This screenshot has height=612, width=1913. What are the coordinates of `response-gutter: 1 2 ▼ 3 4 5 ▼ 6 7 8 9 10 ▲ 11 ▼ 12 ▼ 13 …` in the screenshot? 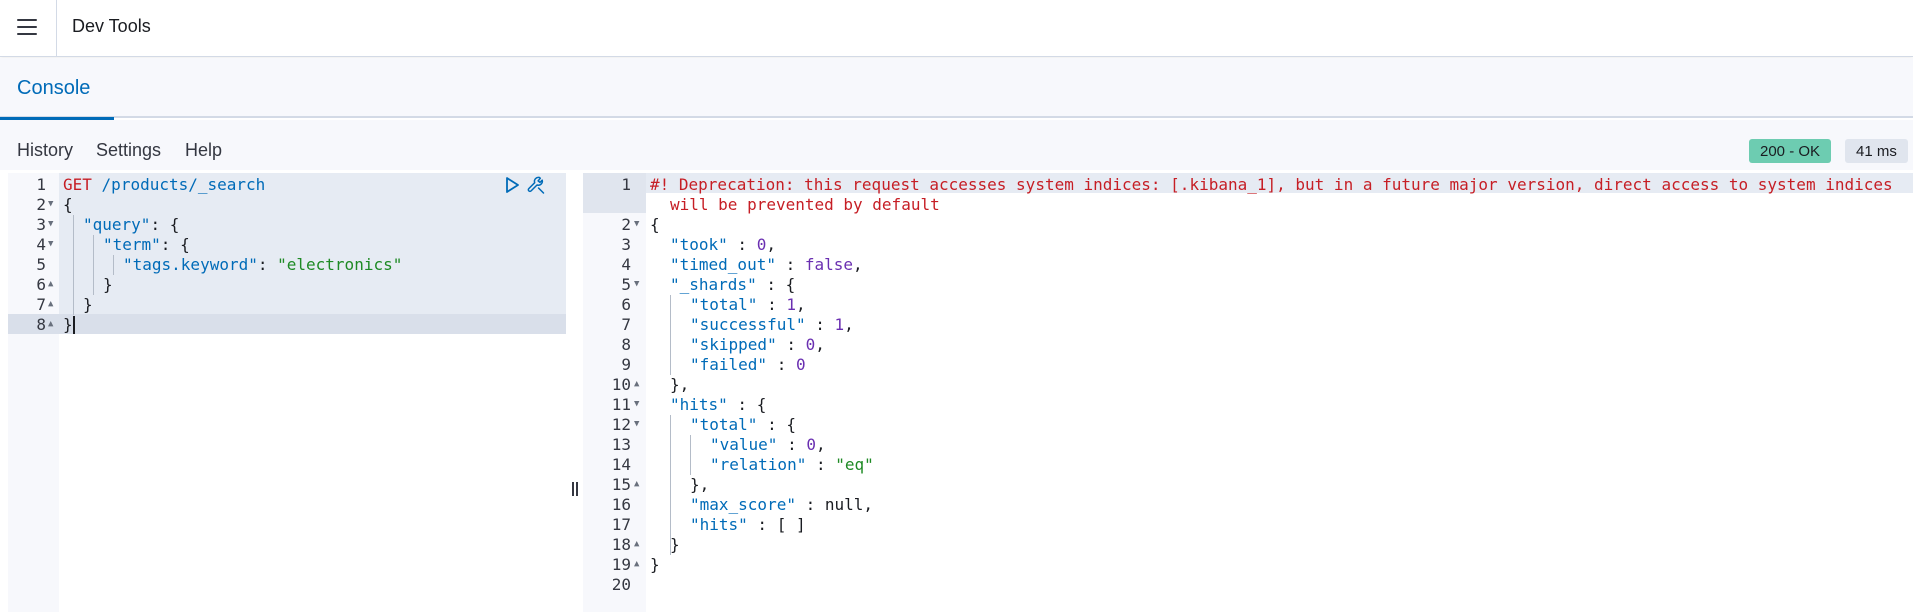 It's located at (614, 392).